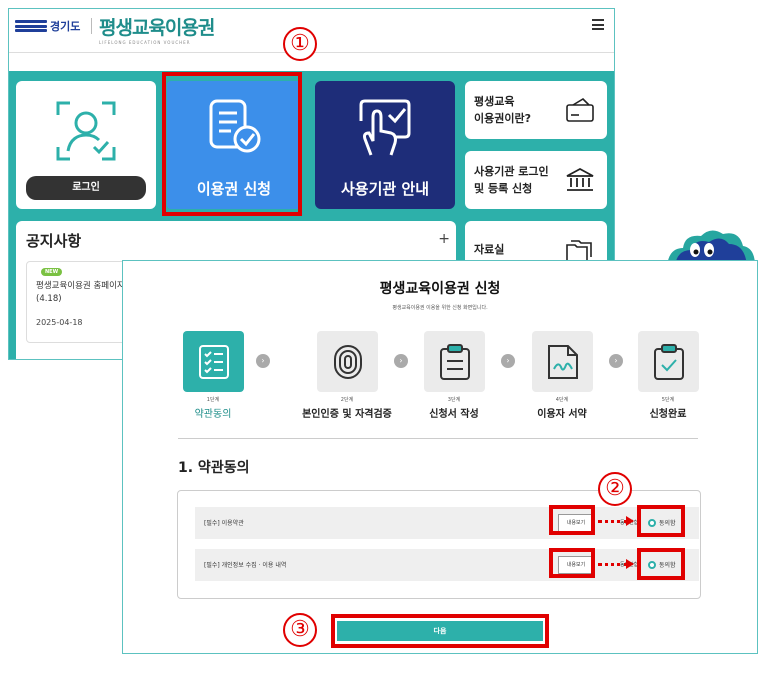  I want to click on gyeonggi-logo: 경기도, so click(58, 26).